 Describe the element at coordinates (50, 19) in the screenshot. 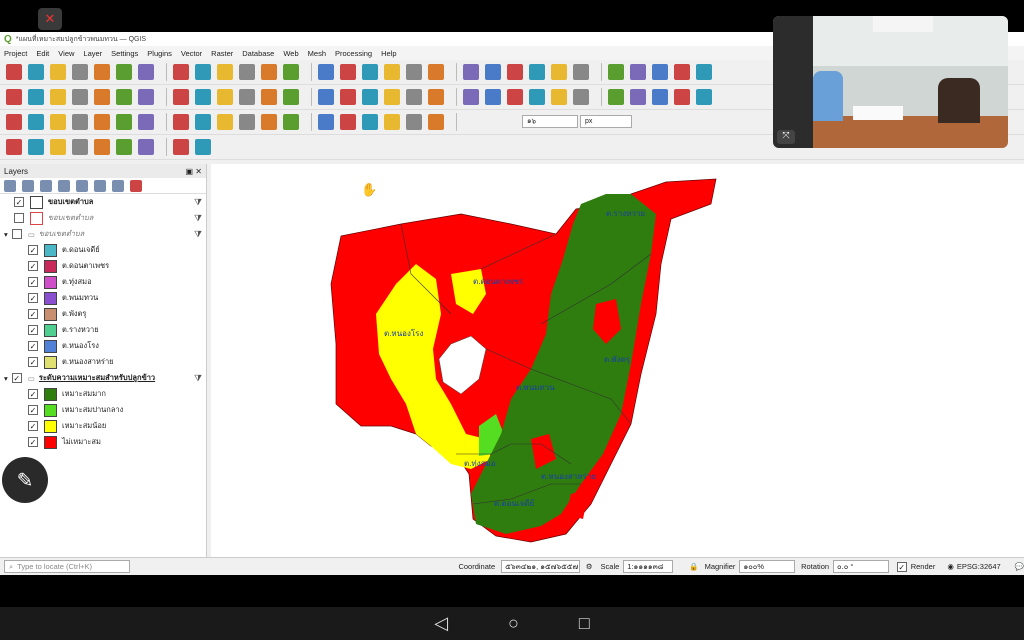

I see `mute-mic-icon: ✕` at that location.